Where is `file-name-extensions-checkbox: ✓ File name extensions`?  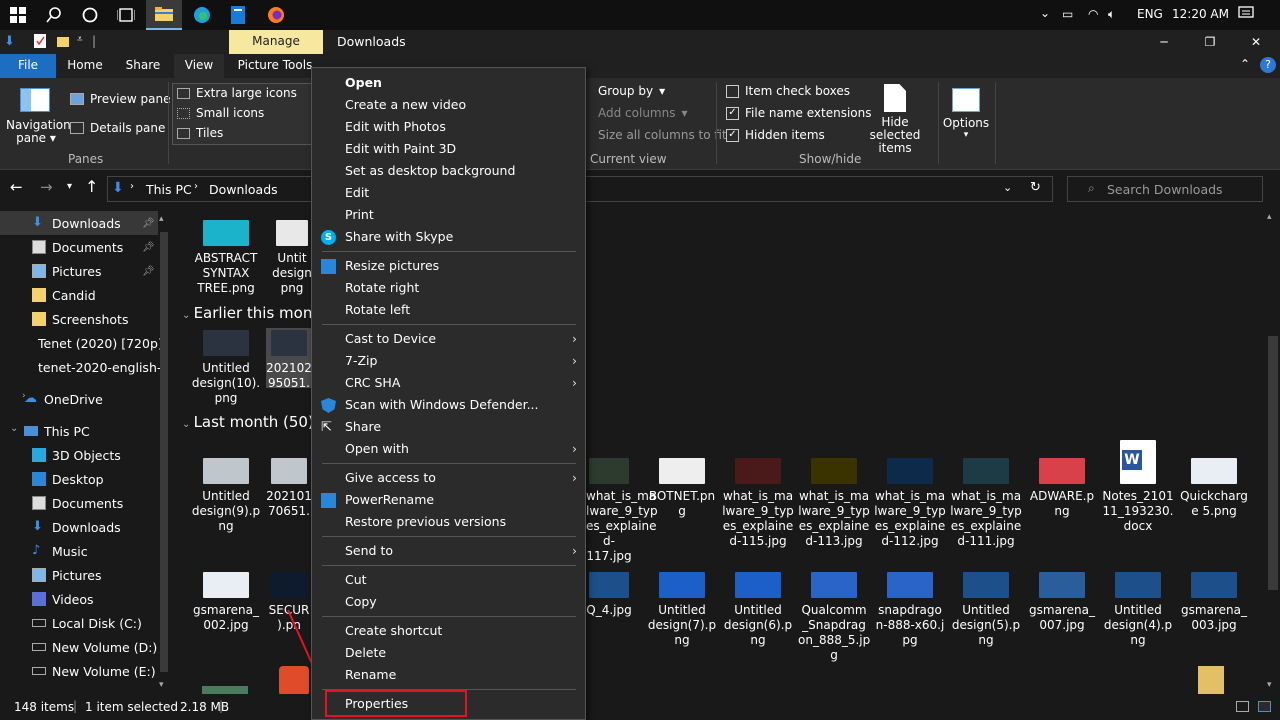 file-name-extensions-checkbox: ✓ File name extensions is located at coordinates (799, 113).